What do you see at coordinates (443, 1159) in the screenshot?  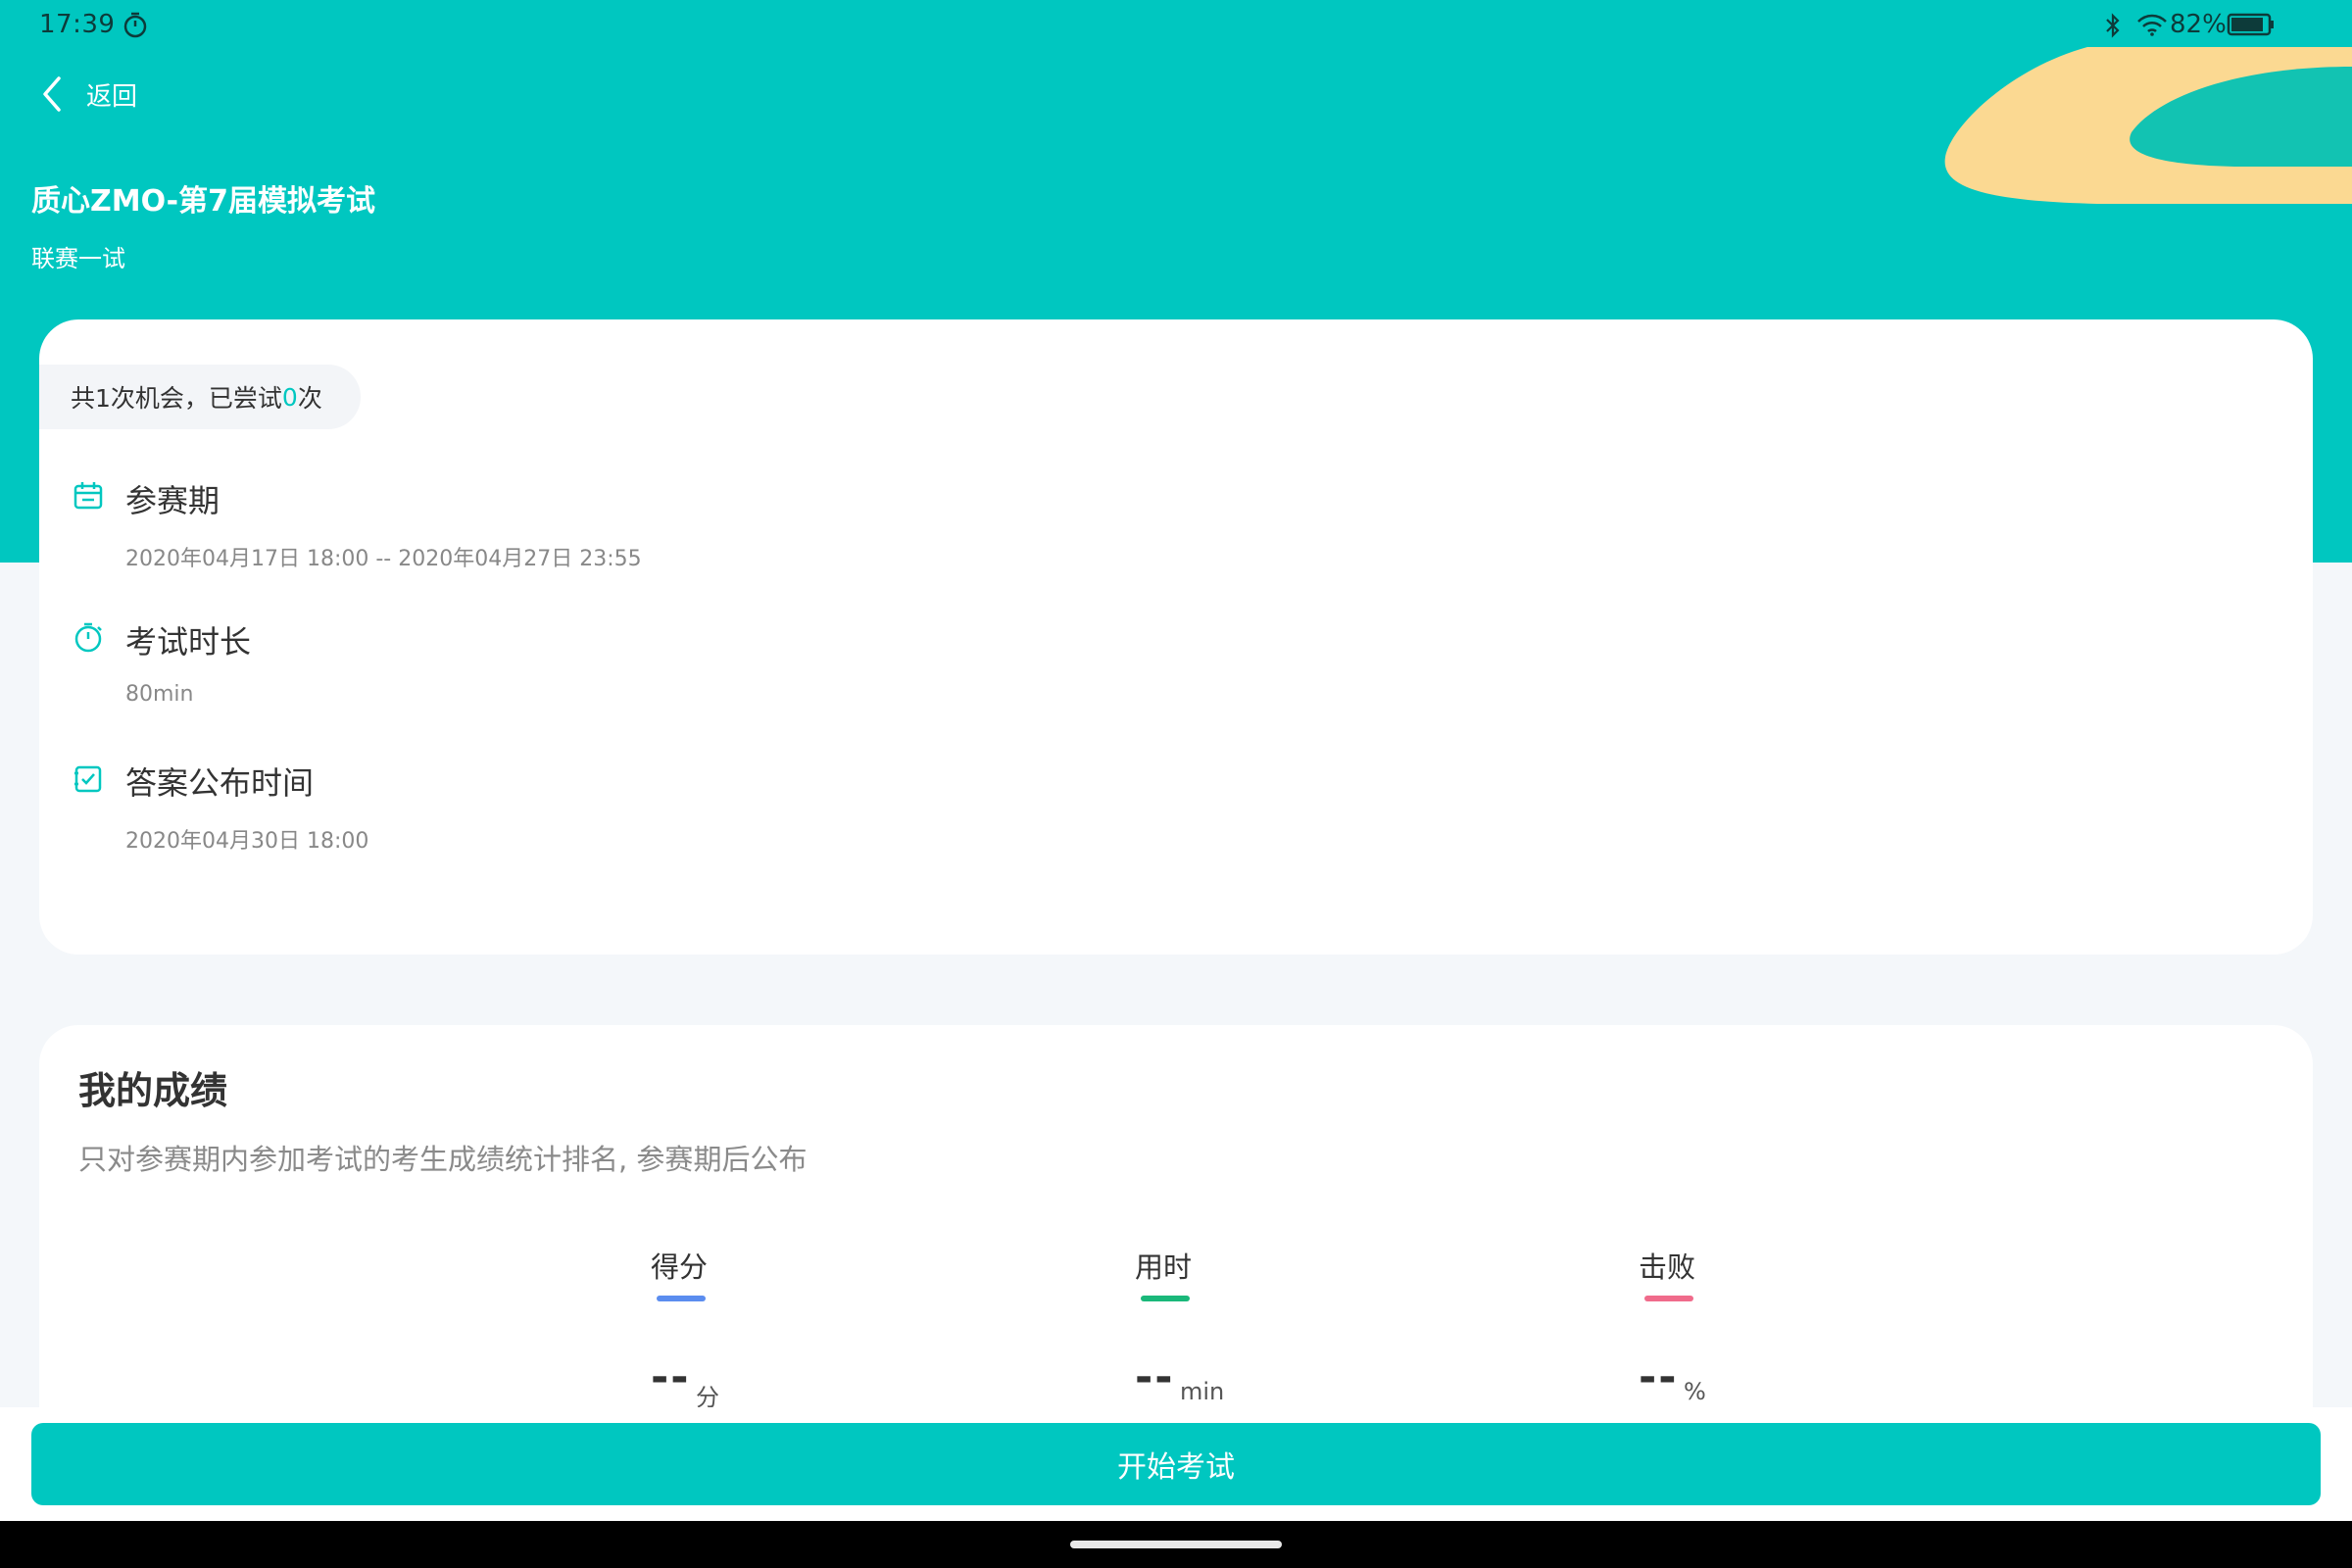 I see `score-description: 只对参赛期内参加考试的考生成绩统计排名, 参赛期后公布` at bounding box center [443, 1159].